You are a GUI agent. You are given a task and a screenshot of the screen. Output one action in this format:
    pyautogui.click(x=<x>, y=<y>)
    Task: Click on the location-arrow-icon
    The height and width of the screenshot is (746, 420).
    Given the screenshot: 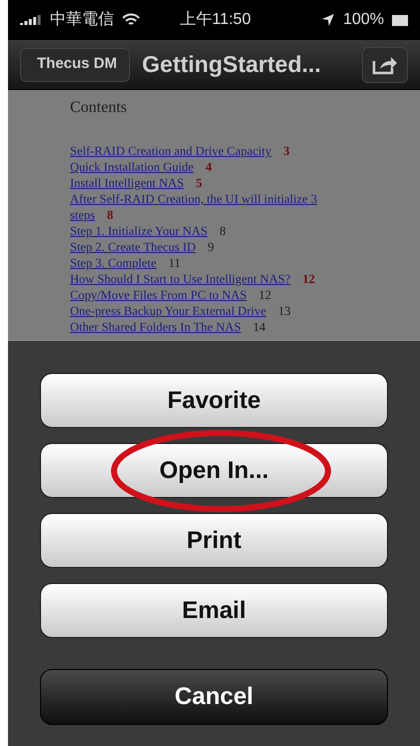 What is the action you would take?
    pyautogui.click(x=328, y=20)
    